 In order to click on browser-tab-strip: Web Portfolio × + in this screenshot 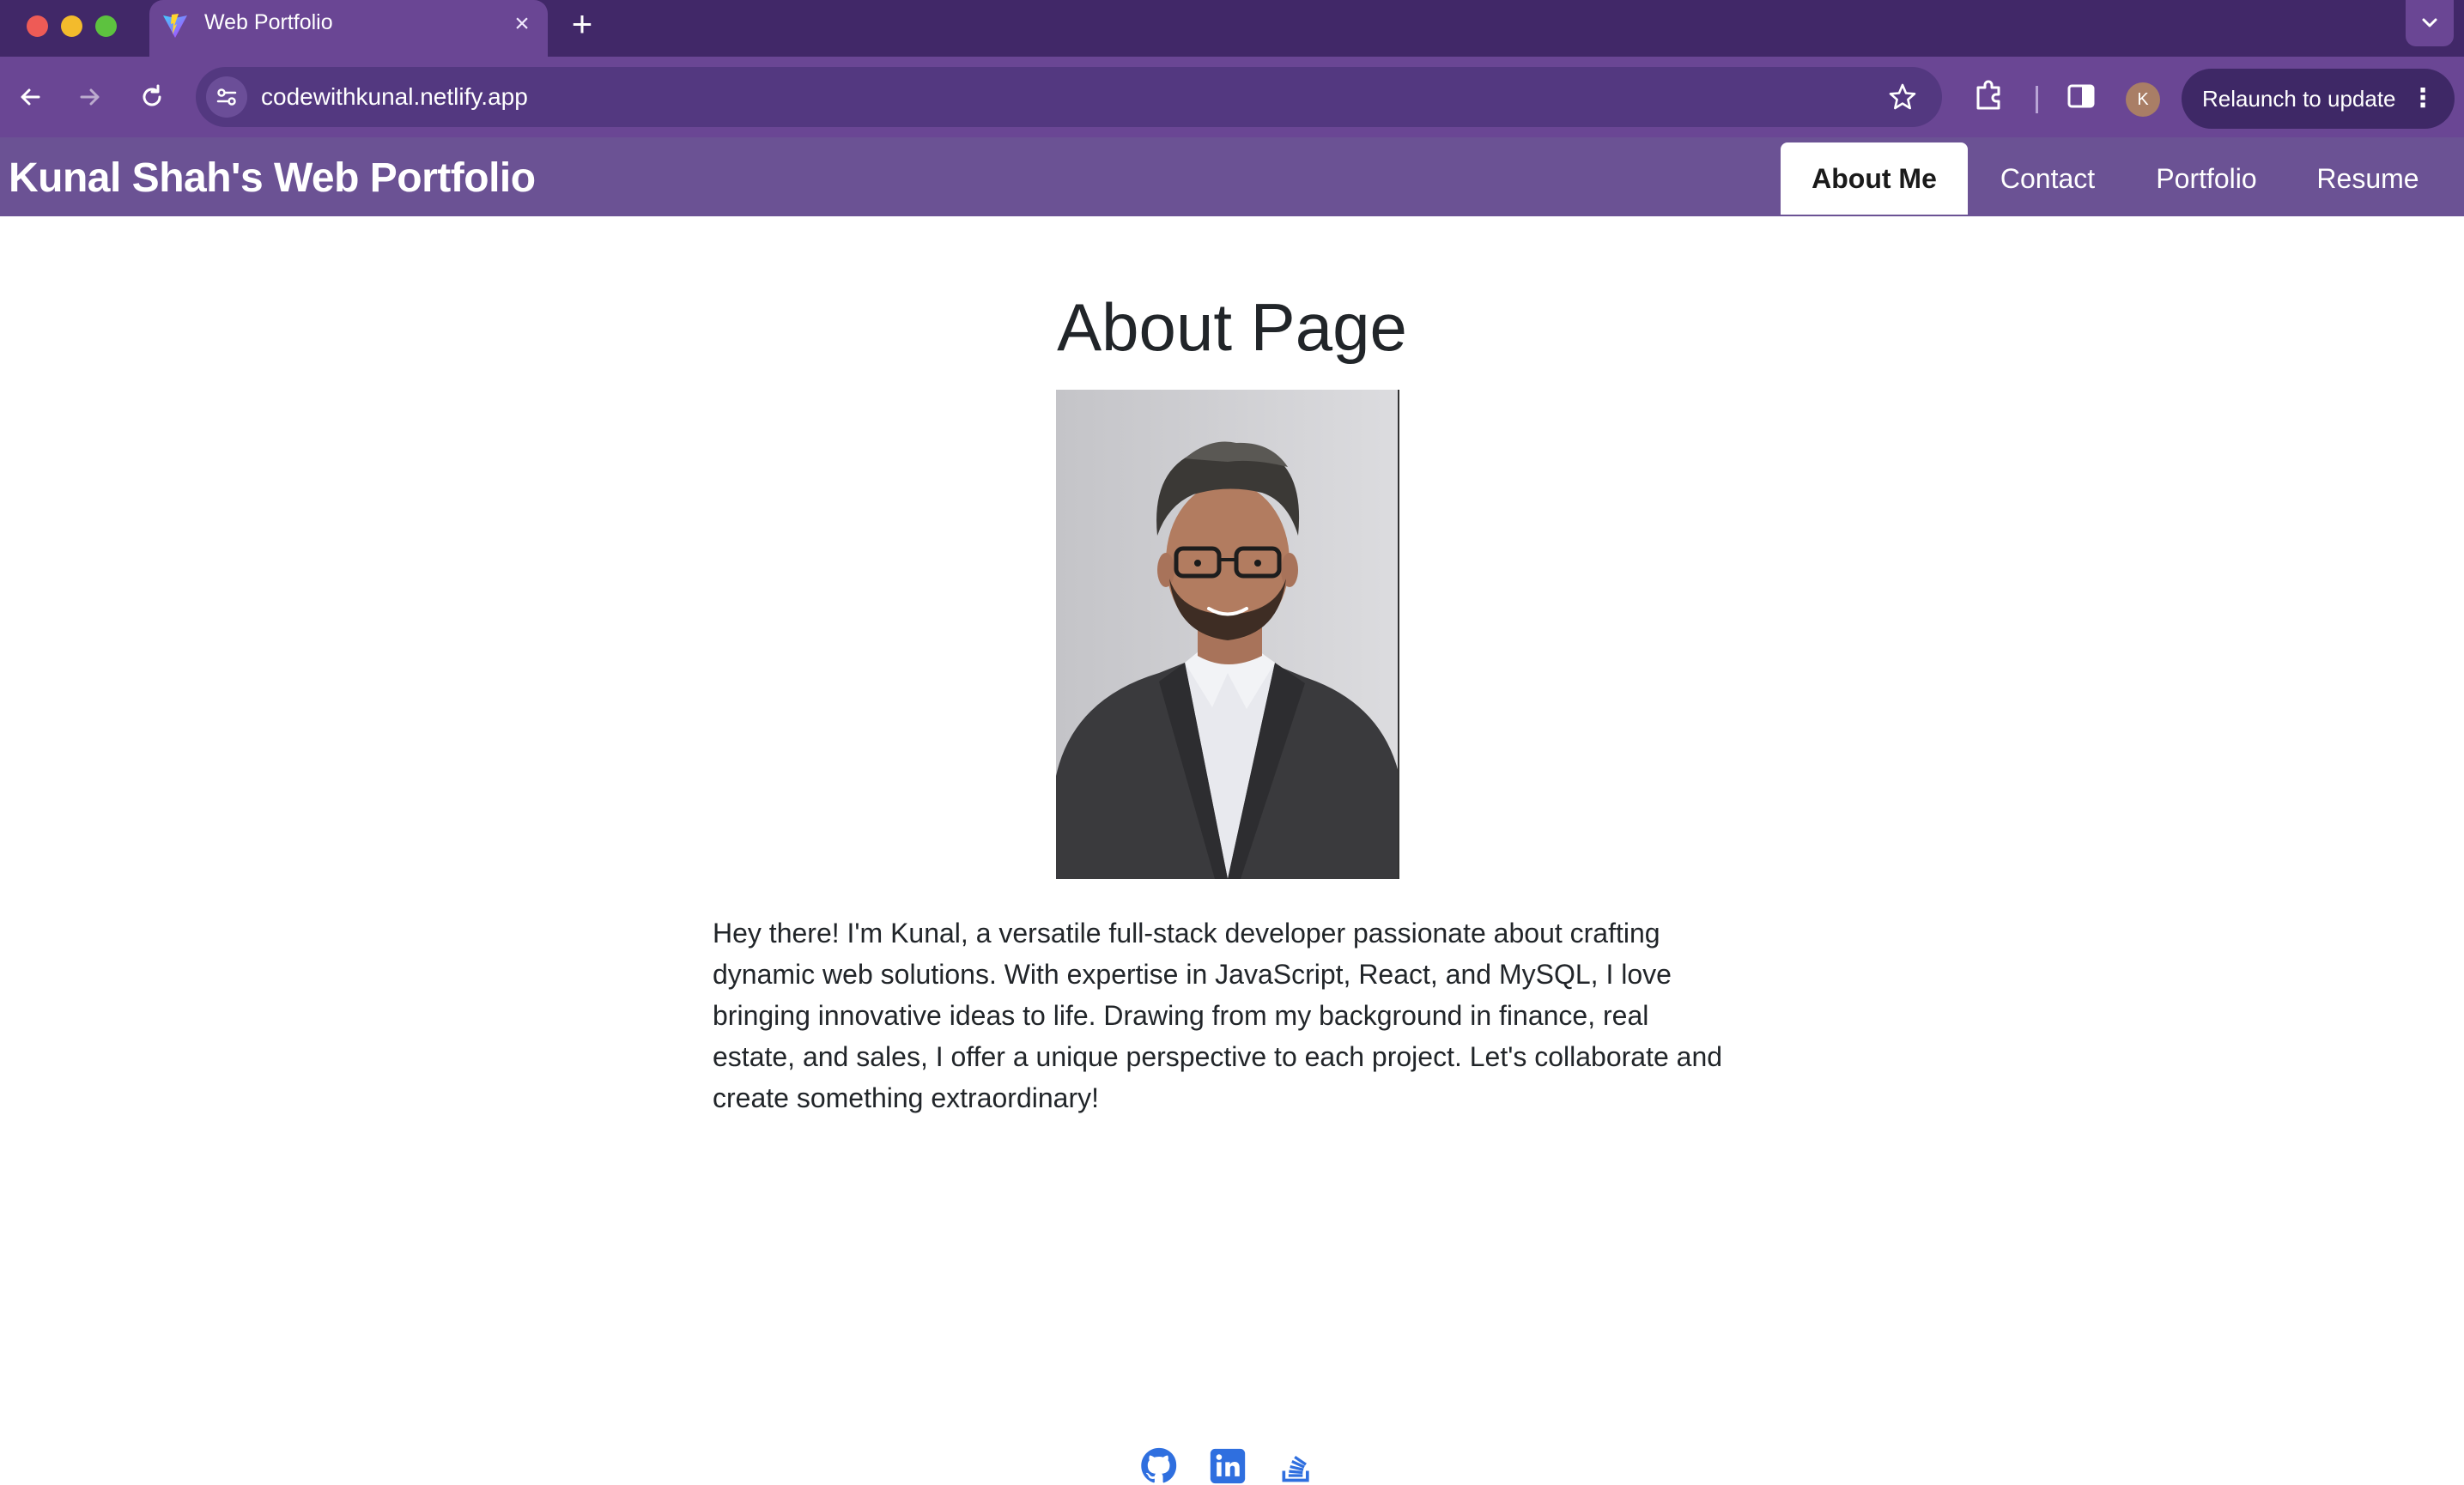, I will do `click(1232, 30)`.